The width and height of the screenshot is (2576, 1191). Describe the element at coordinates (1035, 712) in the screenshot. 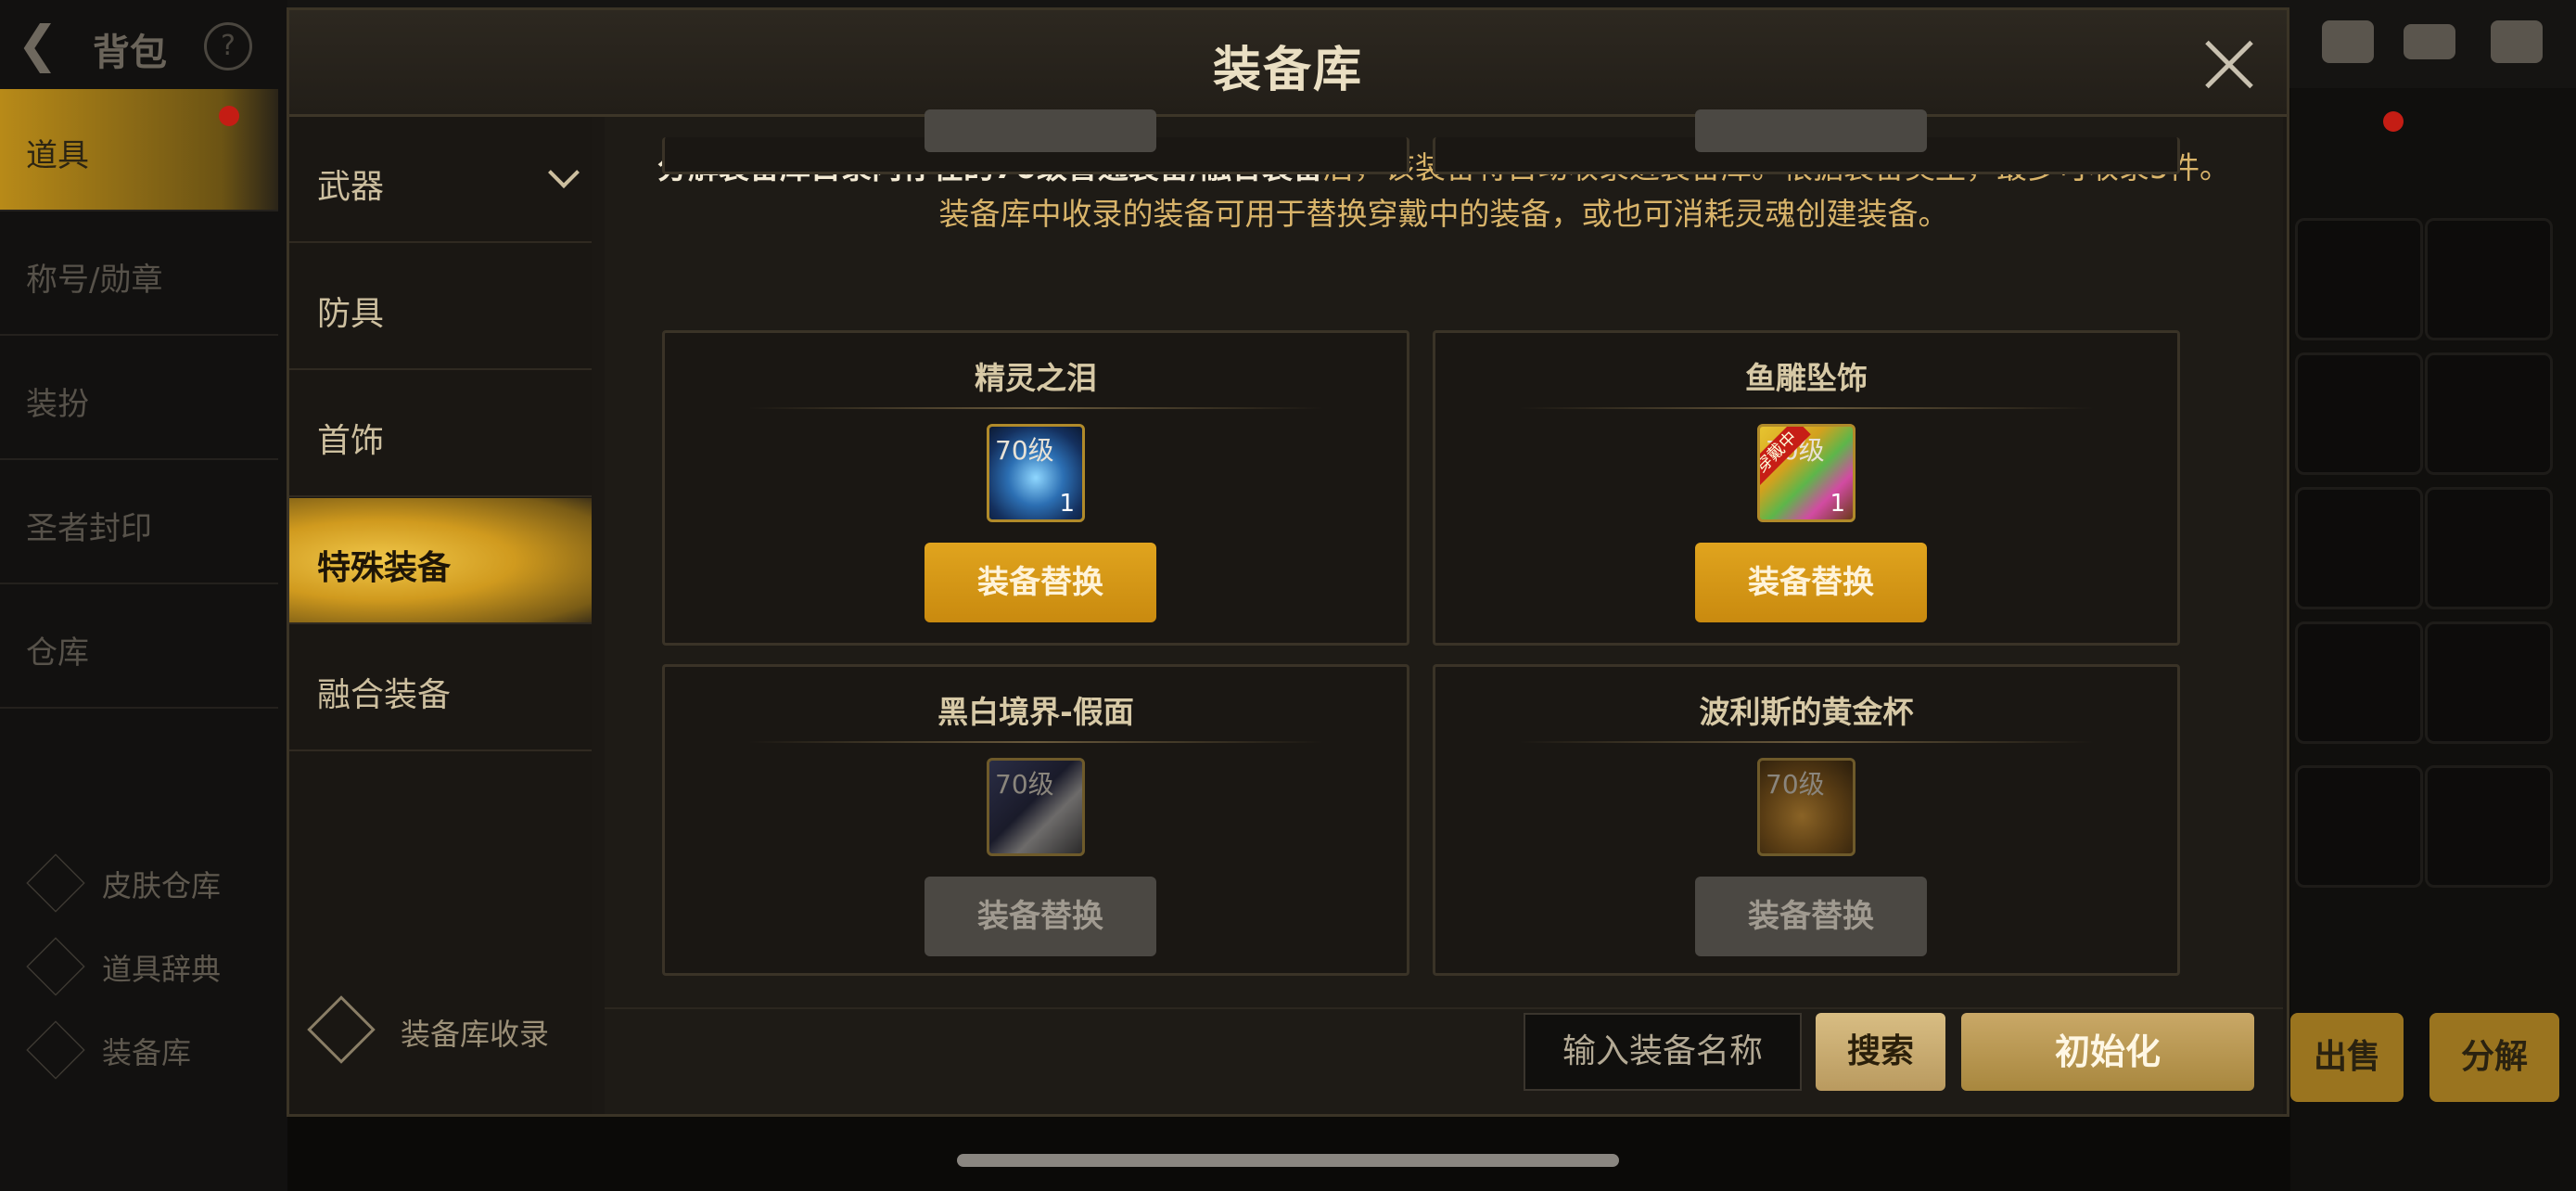

I see `item-name: 黑白境界-假面` at that location.